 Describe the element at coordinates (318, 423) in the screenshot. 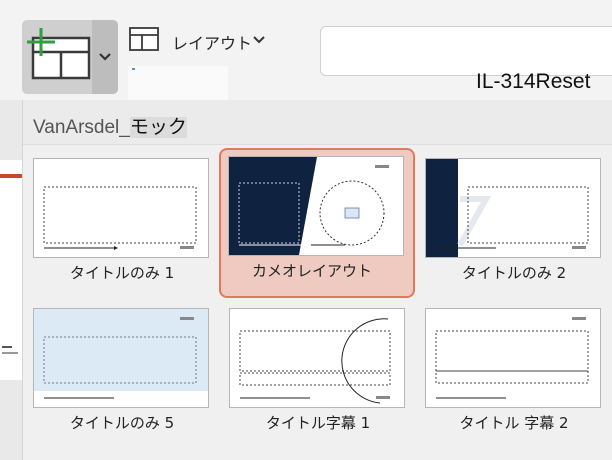

I see `layout-label: タイトル字幕 1` at that location.